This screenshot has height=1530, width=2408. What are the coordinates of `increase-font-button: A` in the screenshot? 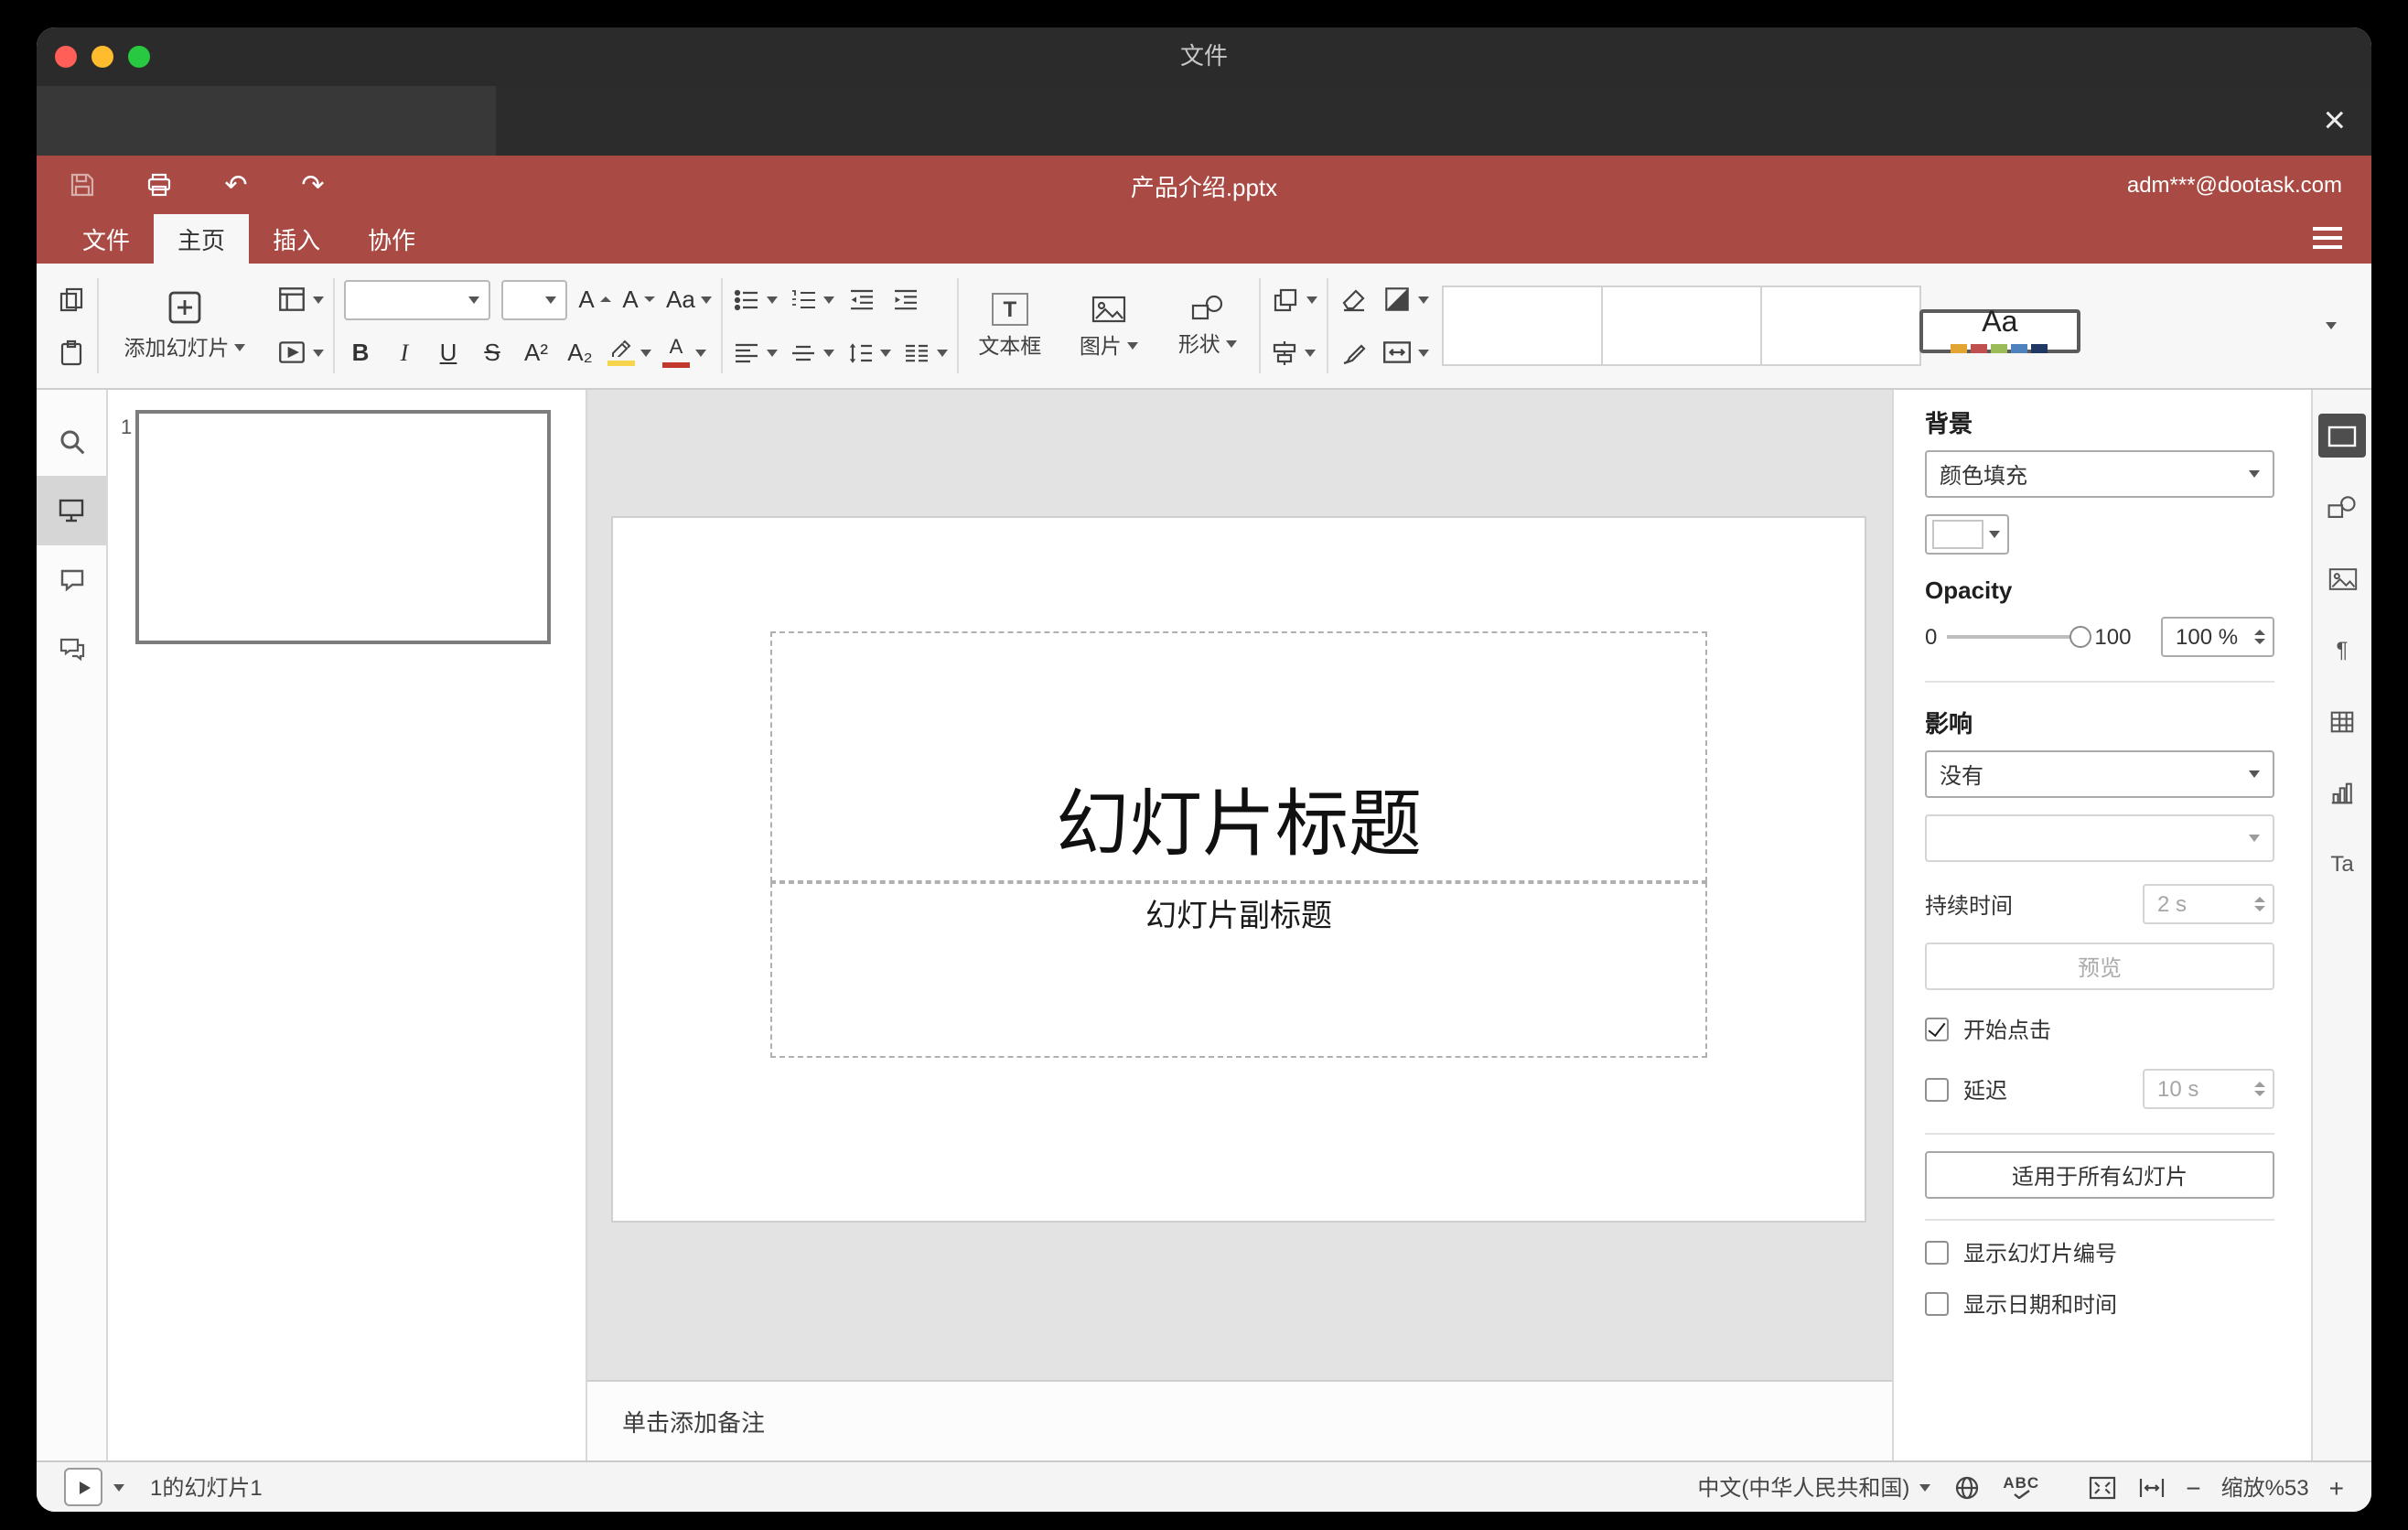 It's located at (594, 299).